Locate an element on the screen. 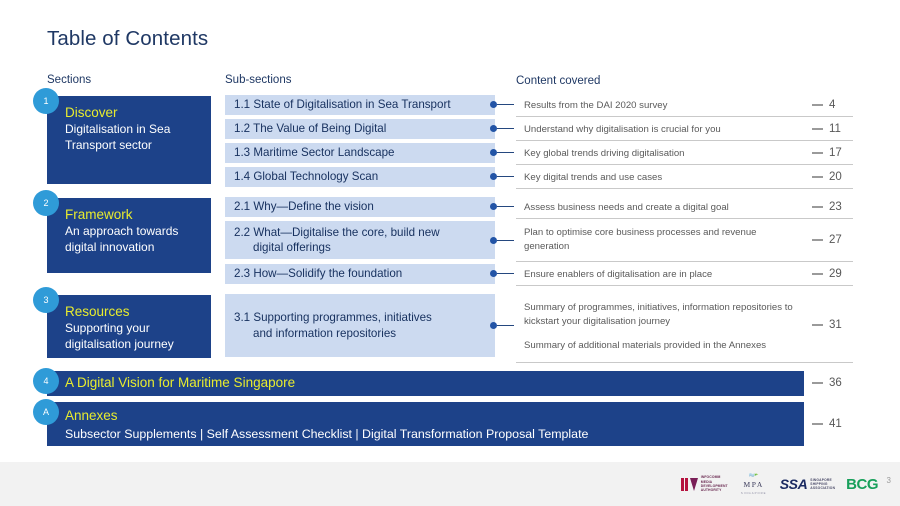 This screenshot has width=900, height=506. content-cell-1-1: Results from the DAI 2020 survey is located at coordinates (659, 105).